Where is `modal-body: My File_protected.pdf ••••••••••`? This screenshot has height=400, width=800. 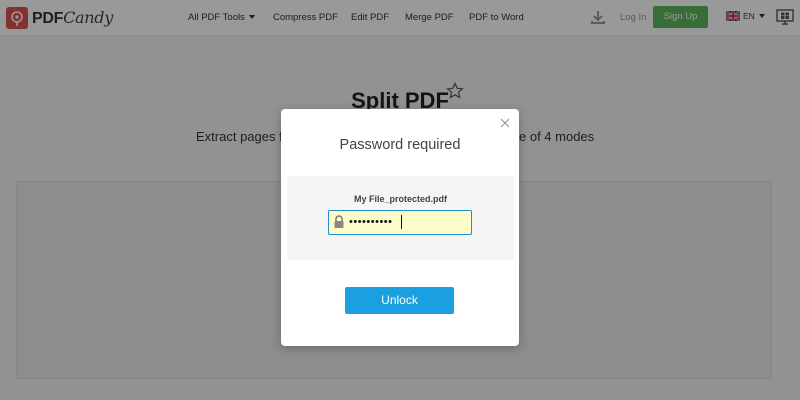 modal-body: My File_protected.pdf •••••••••• is located at coordinates (400, 218).